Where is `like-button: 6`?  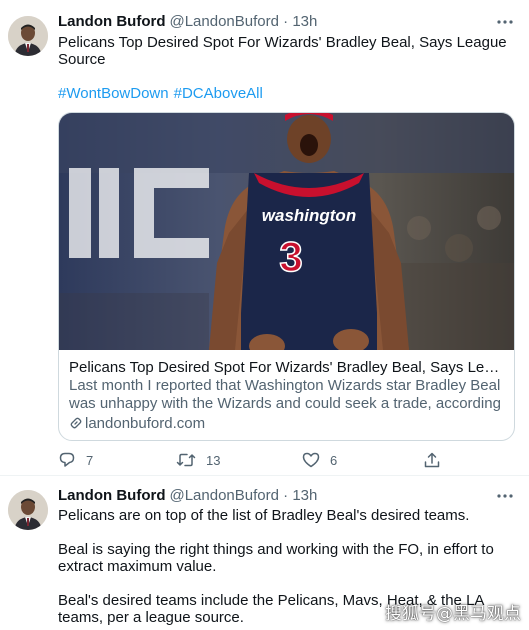 like-button: 6 is located at coordinates (319, 460).